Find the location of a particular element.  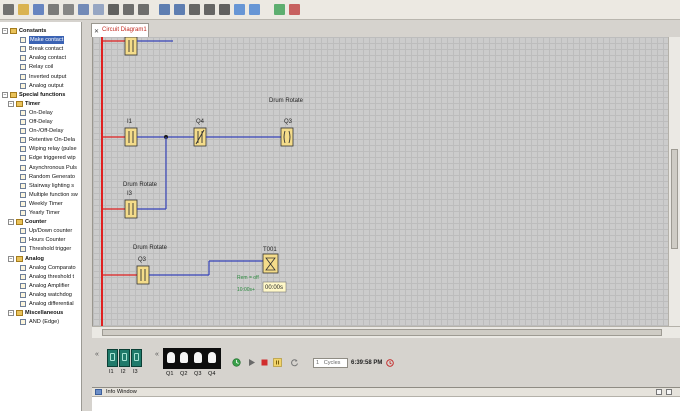

tree-item-stairway-lighting-s: Stairway lighting s is located at coordinates (40, 186).